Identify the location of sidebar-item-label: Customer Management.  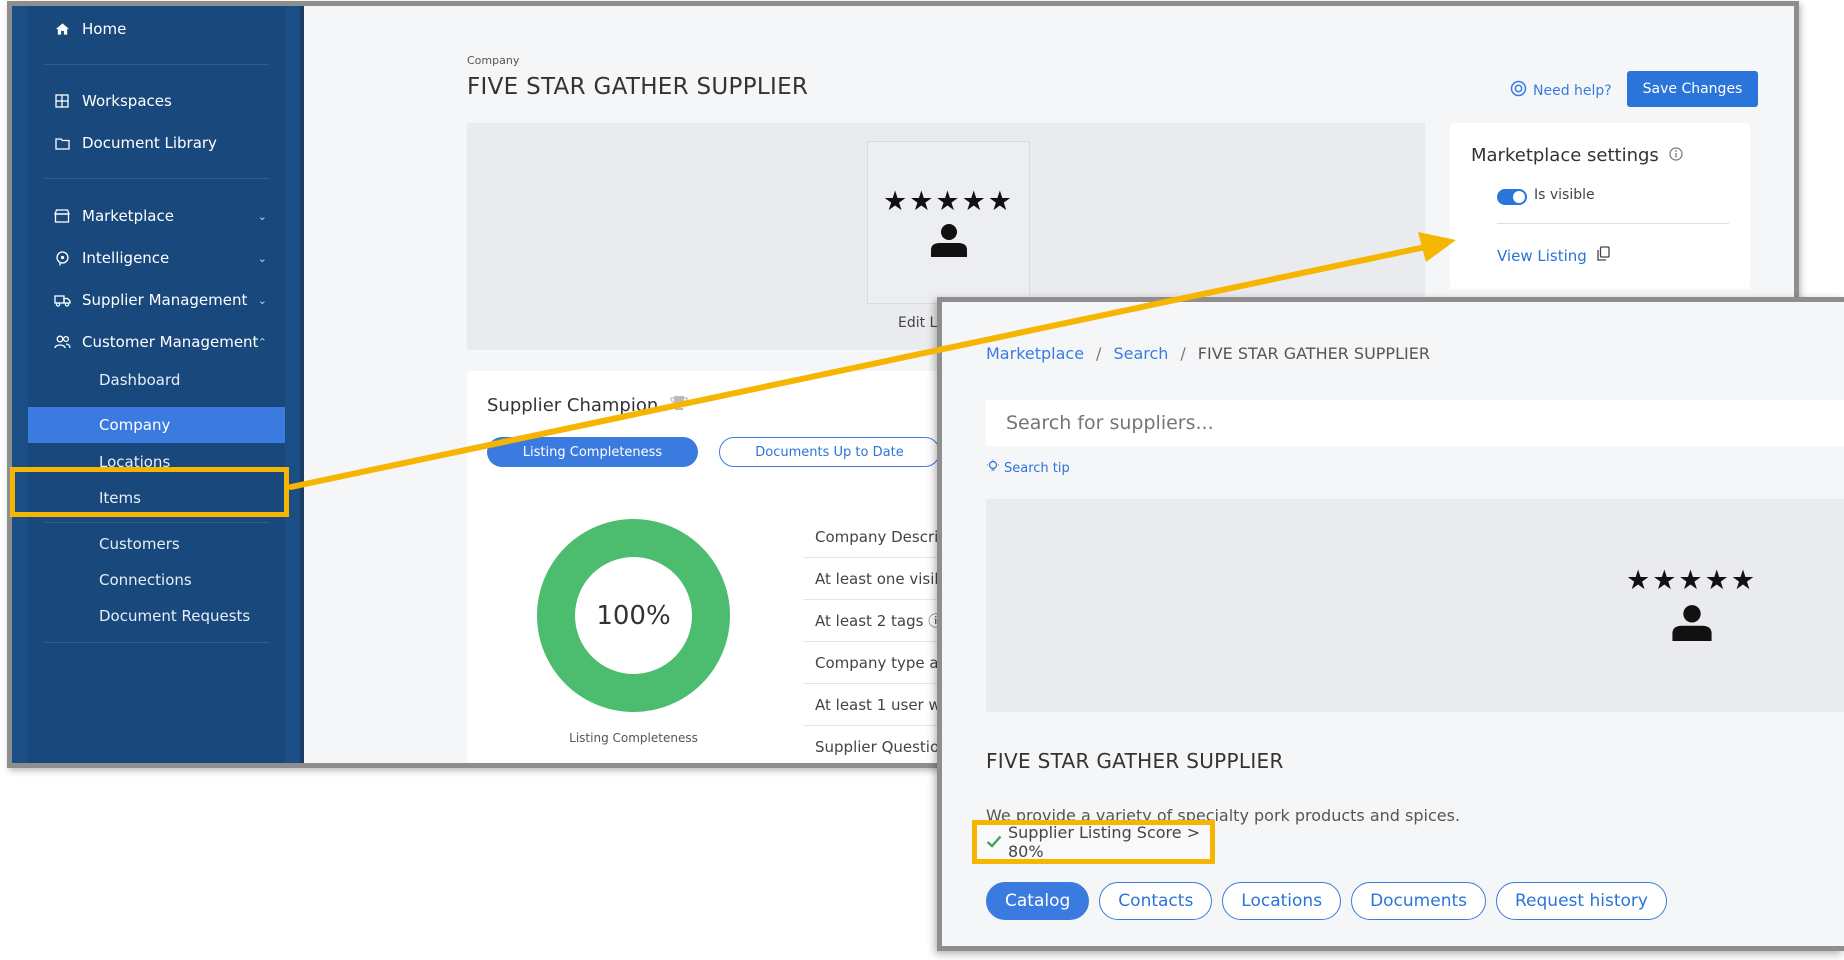
(170, 342).